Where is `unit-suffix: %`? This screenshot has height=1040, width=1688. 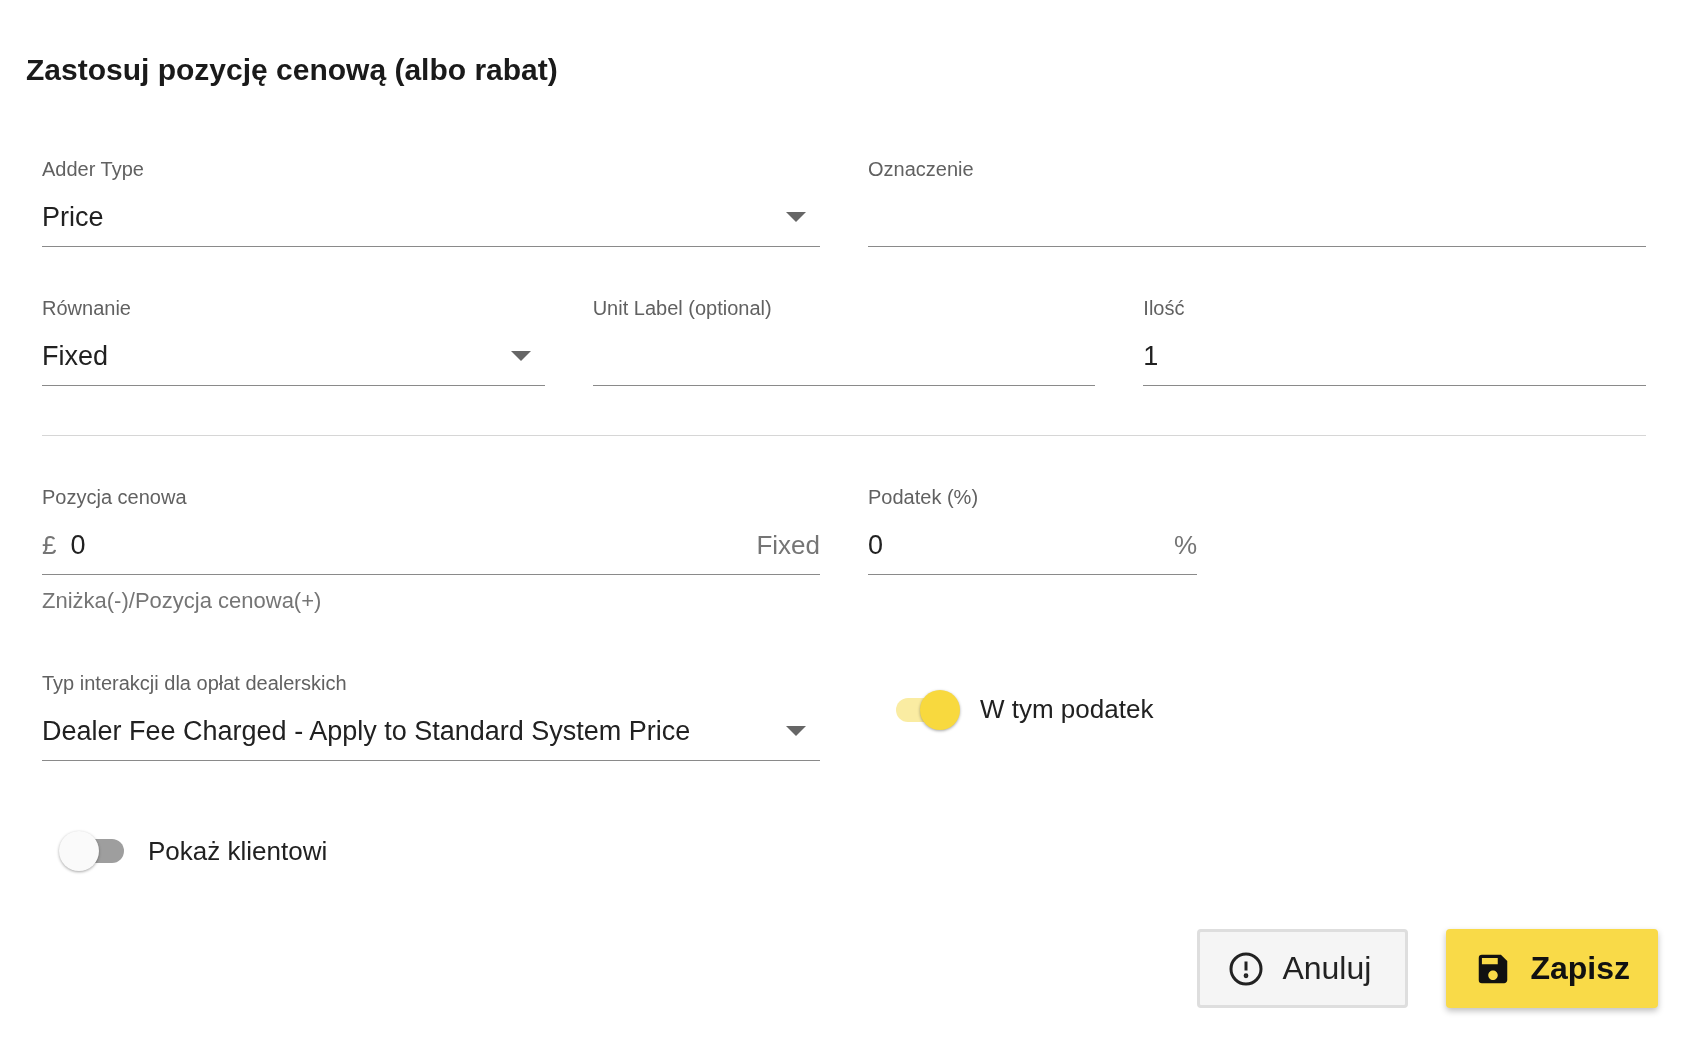 unit-suffix: % is located at coordinates (1185, 545).